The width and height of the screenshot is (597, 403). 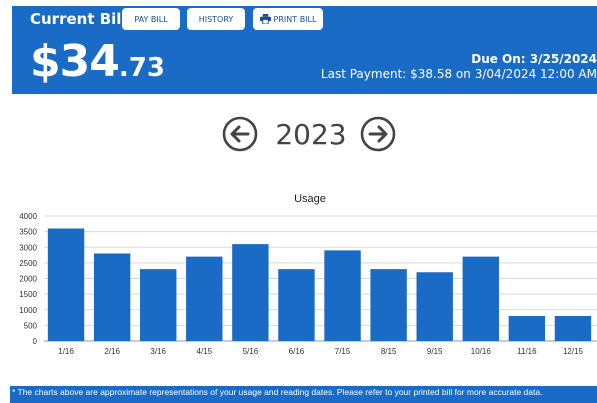 I want to click on year-label: 2023, so click(x=311, y=134).